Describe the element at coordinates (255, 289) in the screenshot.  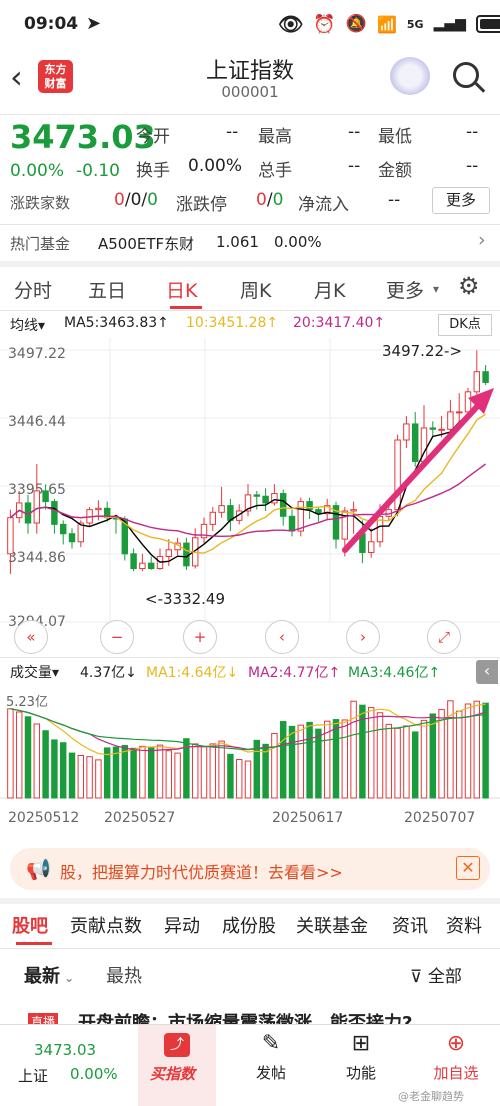
I see `tab-3: 周K` at that location.